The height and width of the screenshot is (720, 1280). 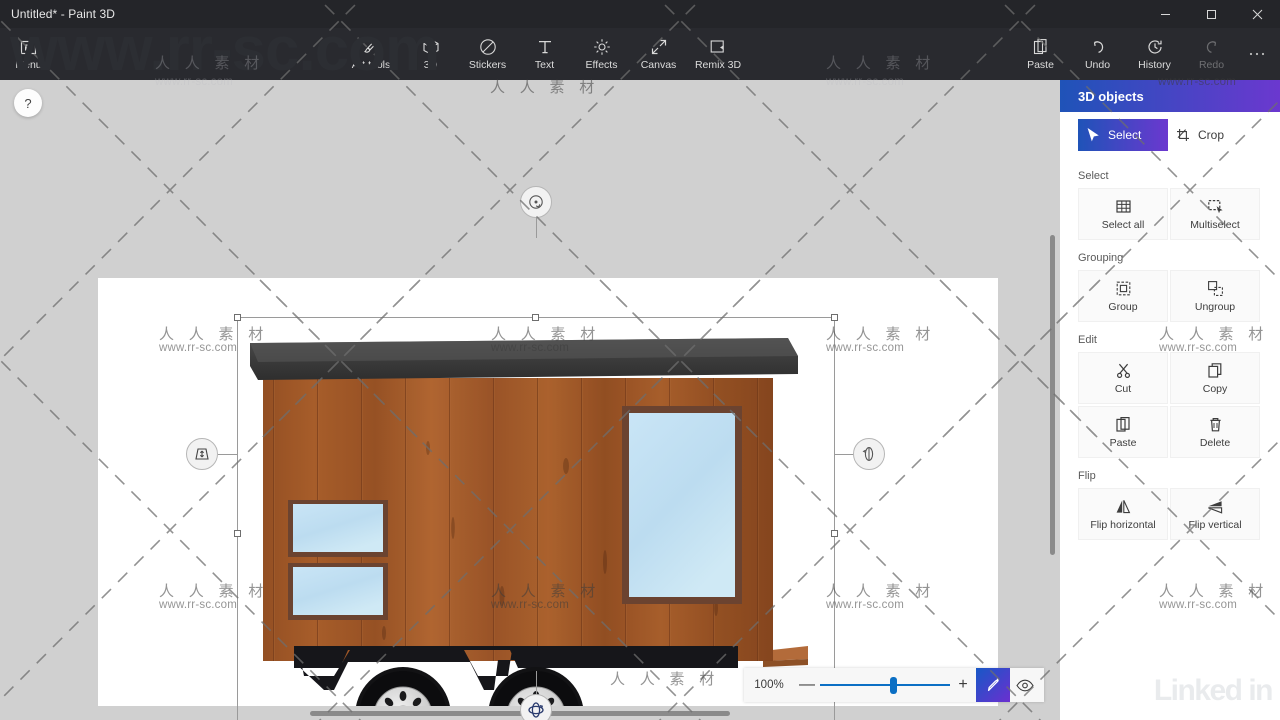 I want to click on flip-vertical-button: Flip vertical, so click(x=1215, y=514).